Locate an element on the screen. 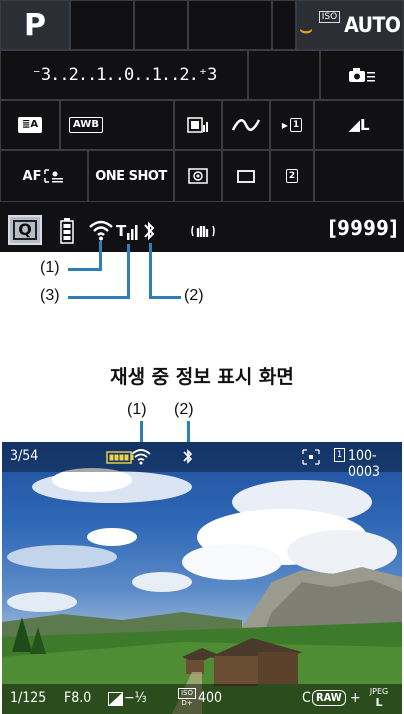 This screenshot has width=404, height=714. exposure-level-scale: ⁻3..2..1..0..1..2.⁺3 is located at coordinates (124, 75).